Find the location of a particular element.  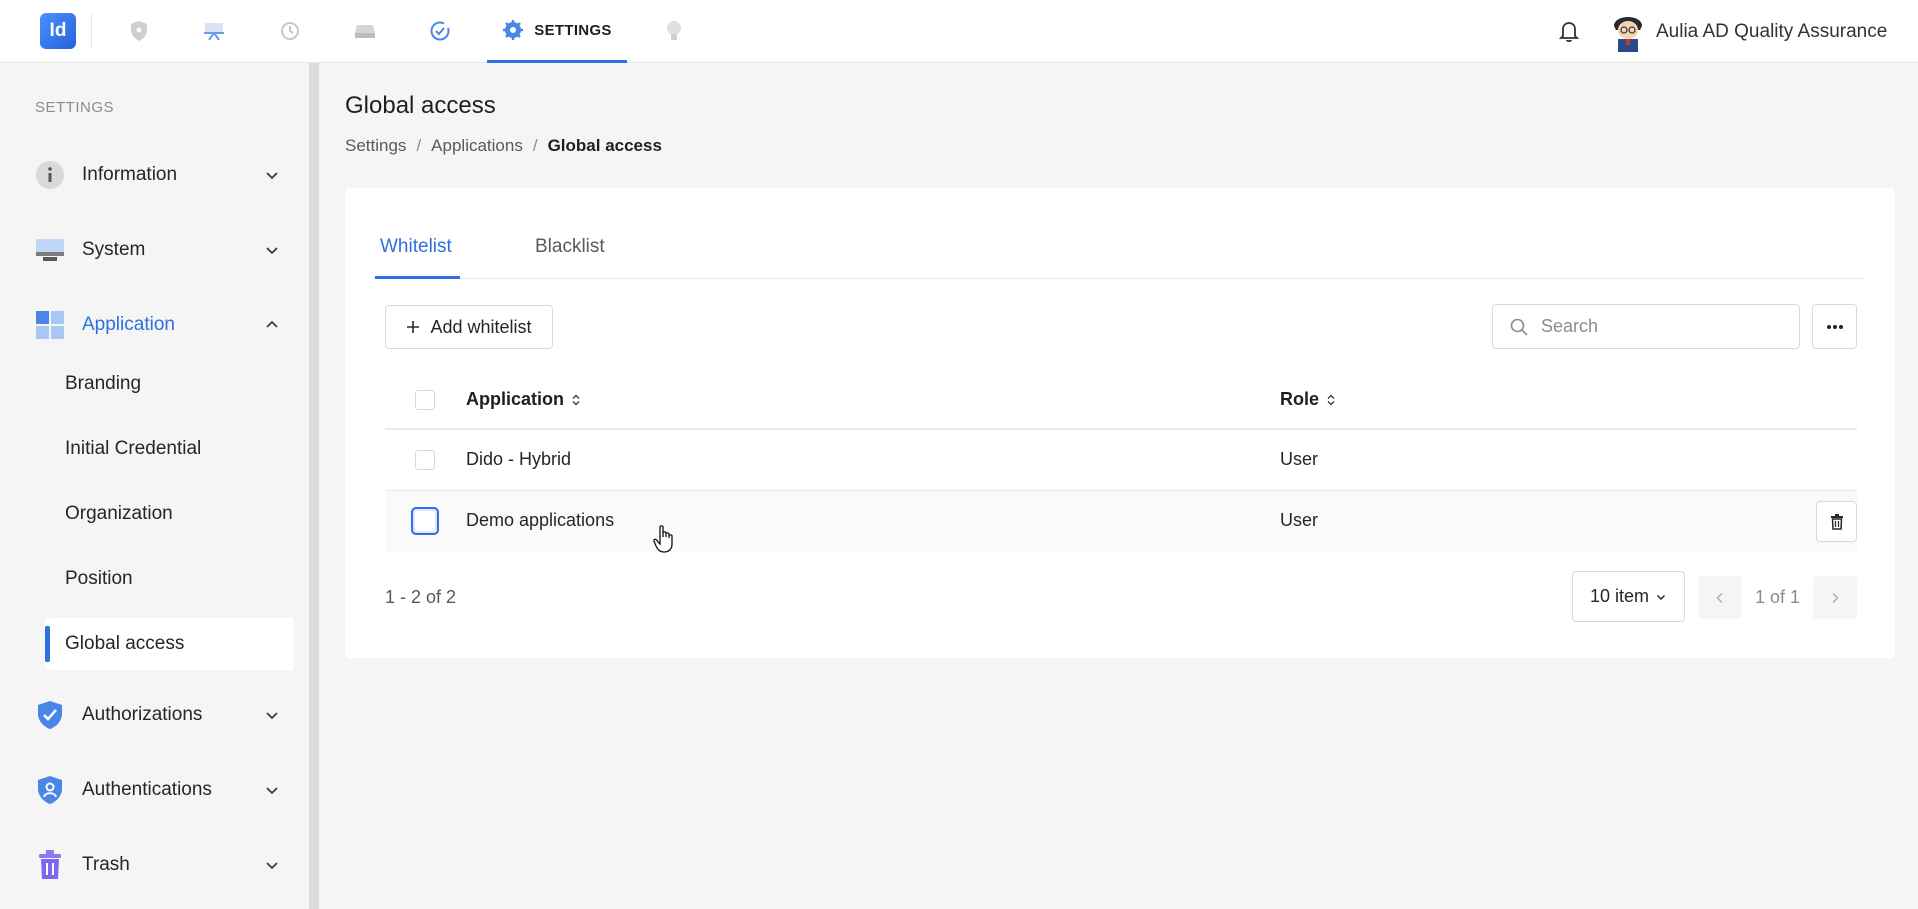

sidebar-item-information: Information is located at coordinates (157, 175).